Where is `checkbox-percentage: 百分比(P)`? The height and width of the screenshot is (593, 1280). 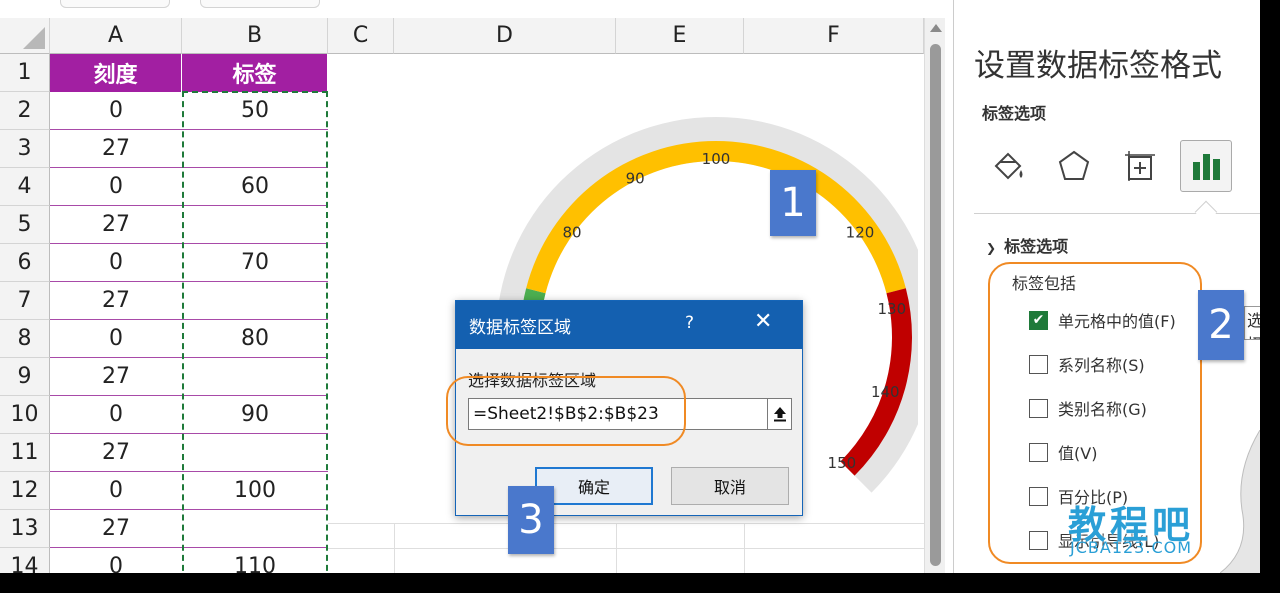 checkbox-percentage: 百分比(P) is located at coordinates (1078, 496).